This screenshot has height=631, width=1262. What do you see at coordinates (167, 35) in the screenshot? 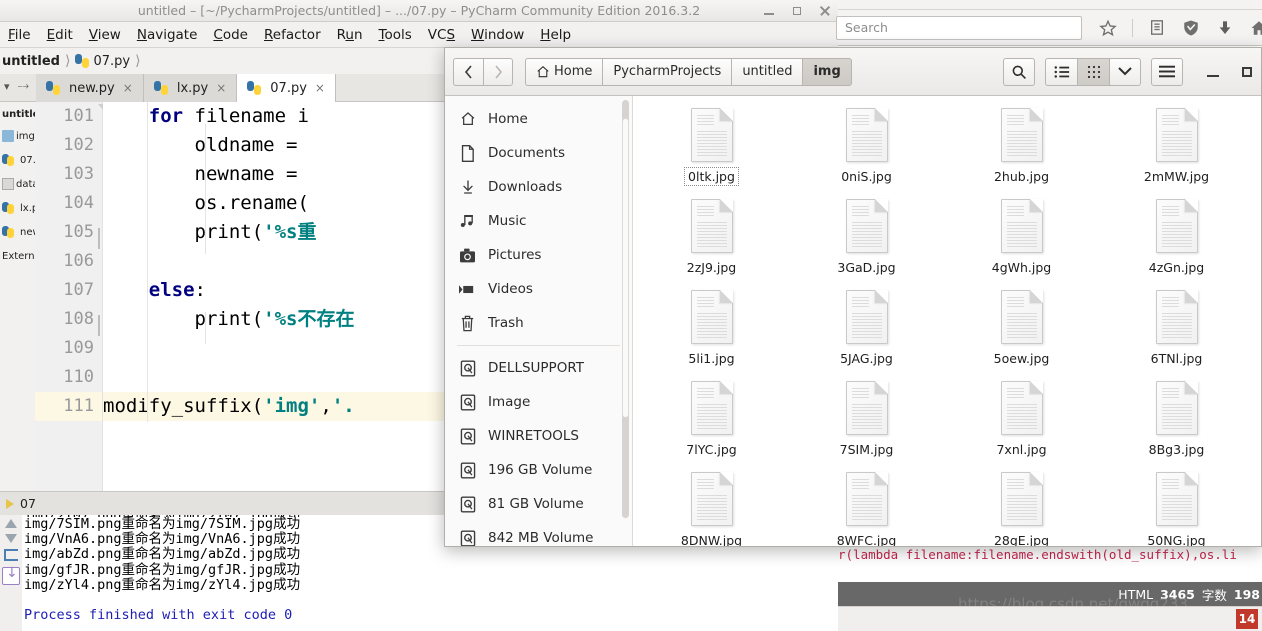
I see `menu-navigate: Navigate` at bounding box center [167, 35].